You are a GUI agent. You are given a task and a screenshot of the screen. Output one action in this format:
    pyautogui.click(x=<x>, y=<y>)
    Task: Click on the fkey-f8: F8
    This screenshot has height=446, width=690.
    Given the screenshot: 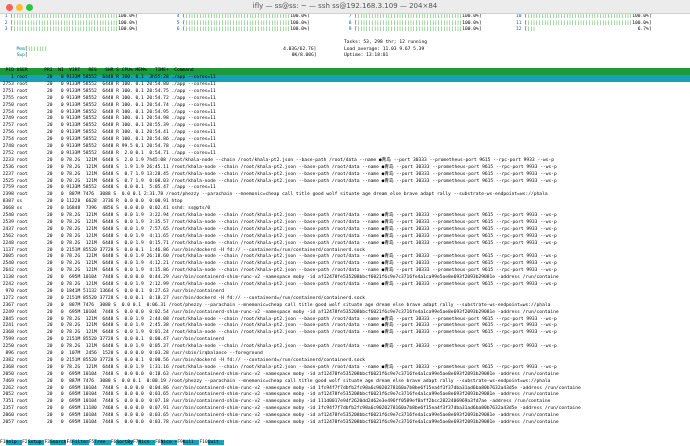 What is the action you would take?
    pyautogui.click(x=158, y=442)
    